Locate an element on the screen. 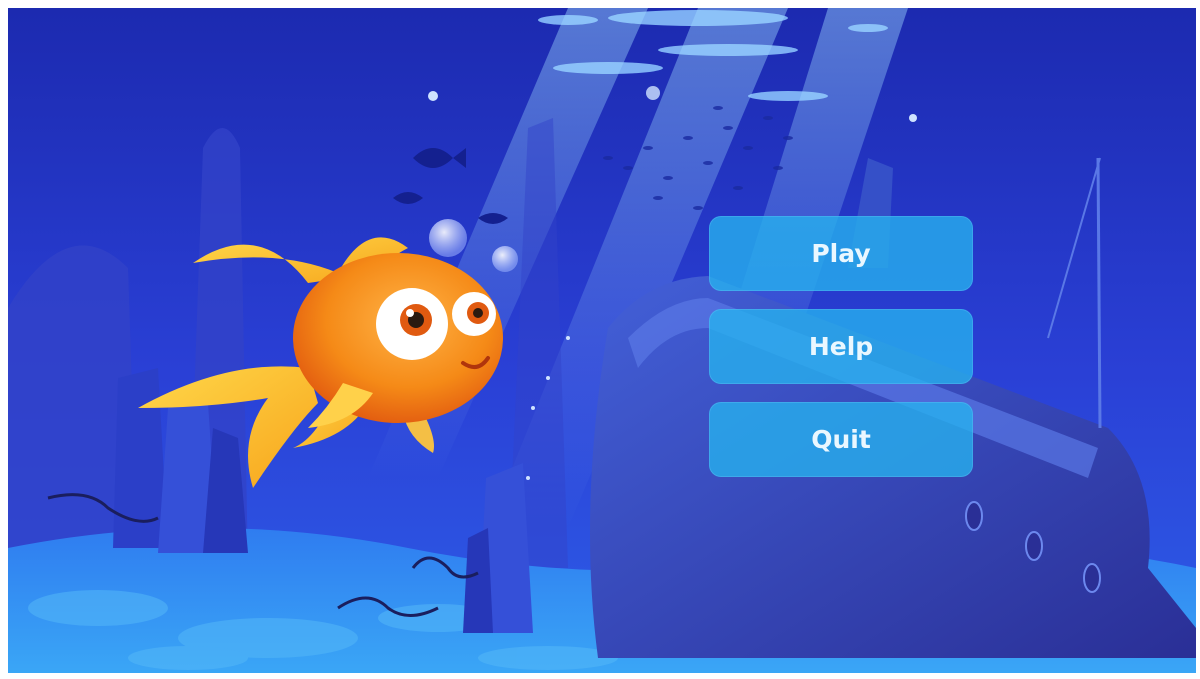 The image size is (1200, 679). play-button: Play is located at coordinates (841, 253).